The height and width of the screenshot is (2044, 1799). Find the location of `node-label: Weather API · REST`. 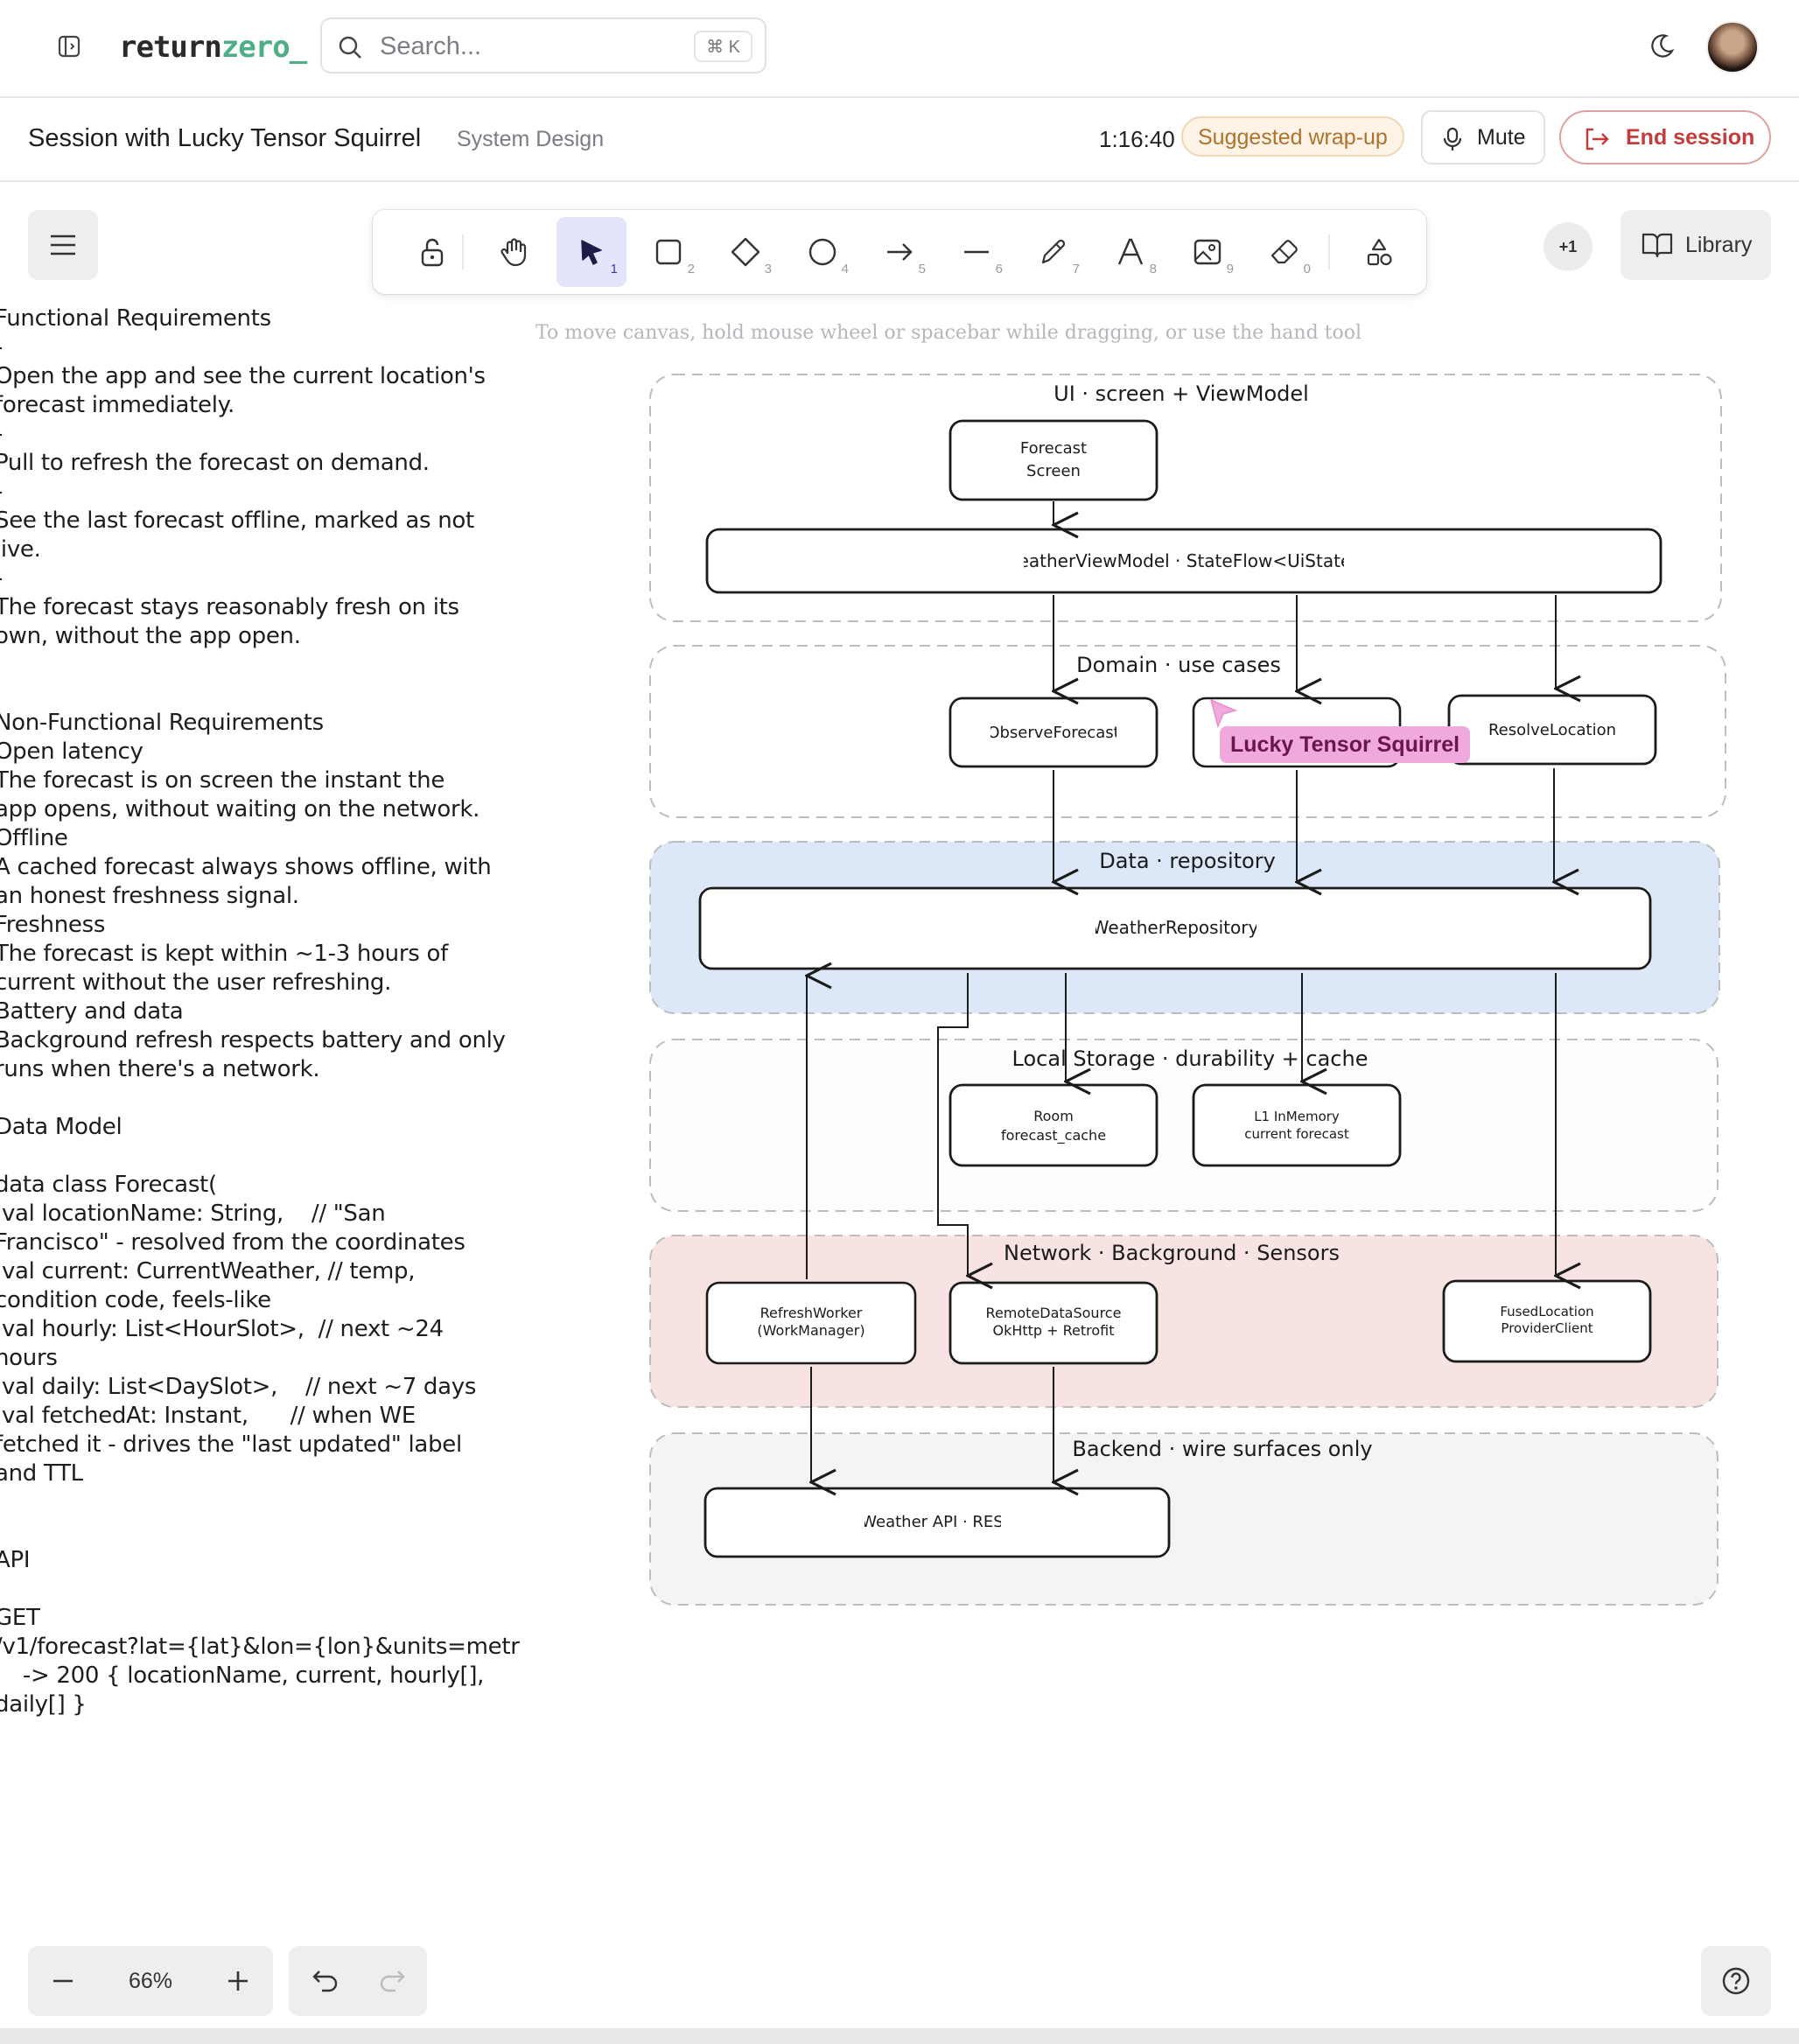

node-label: Weather API · REST is located at coordinates (937, 1522).